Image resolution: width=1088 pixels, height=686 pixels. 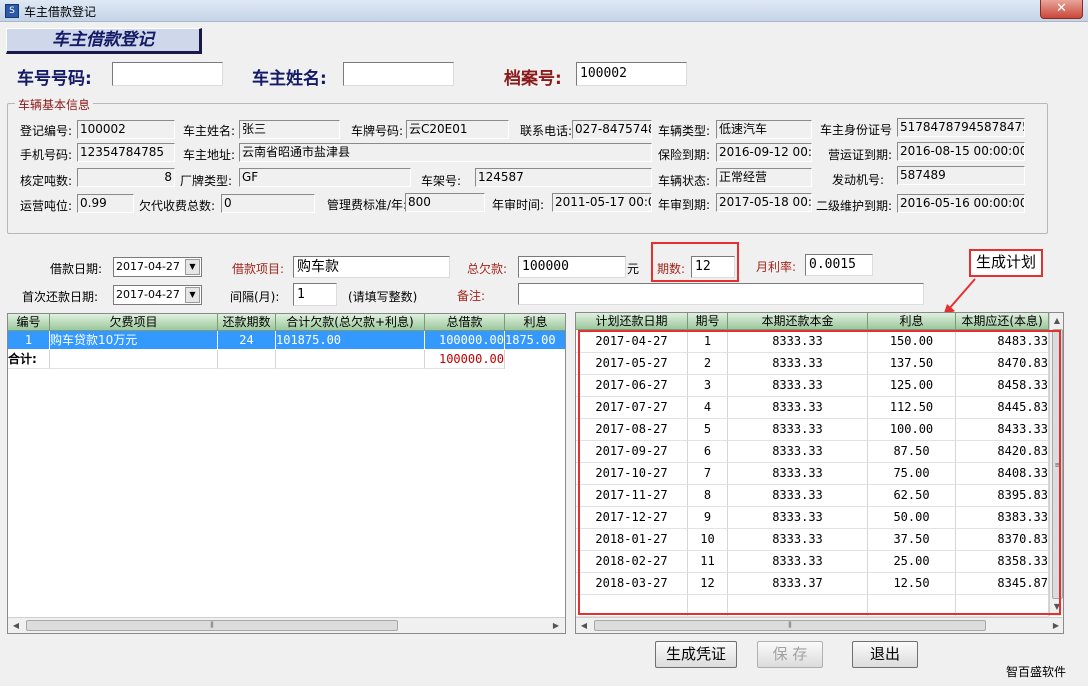 I want to click on table-row: 2017-08-27 5 8333.33 100.00 8433.33, so click(x=812, y=430).